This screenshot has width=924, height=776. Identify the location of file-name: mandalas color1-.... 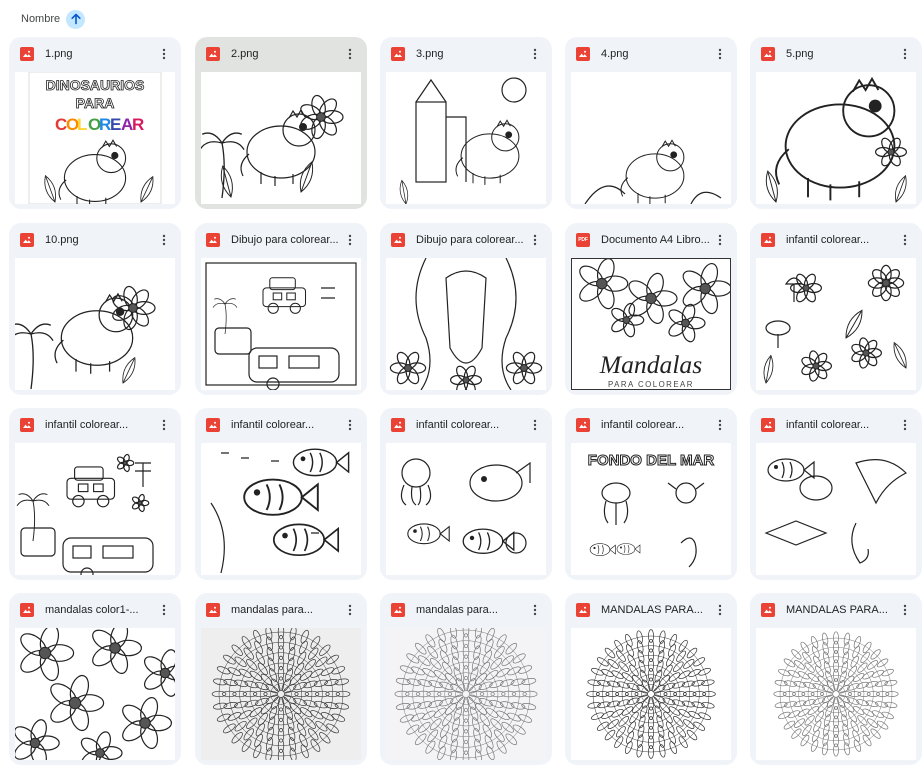
(100, 610).